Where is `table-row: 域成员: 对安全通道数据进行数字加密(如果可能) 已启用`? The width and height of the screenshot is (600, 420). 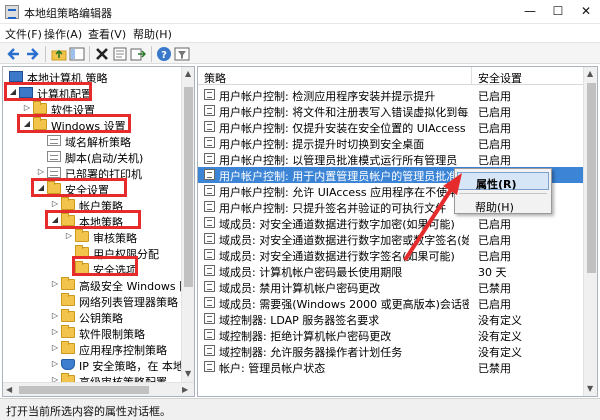 table-row: 域成员: 对安全通道数据进行数字加密(如果可能) 已启用 is located at coordinates (390, 223).